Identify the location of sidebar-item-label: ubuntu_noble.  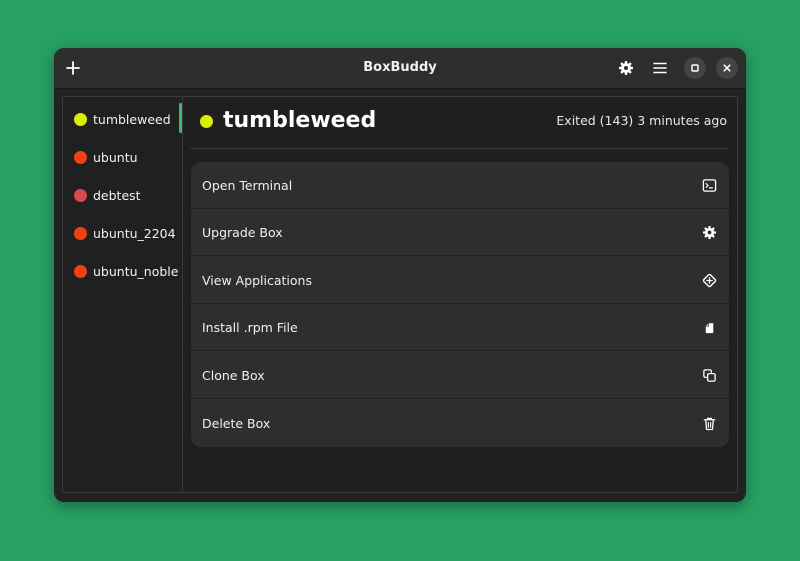
(136, 271).